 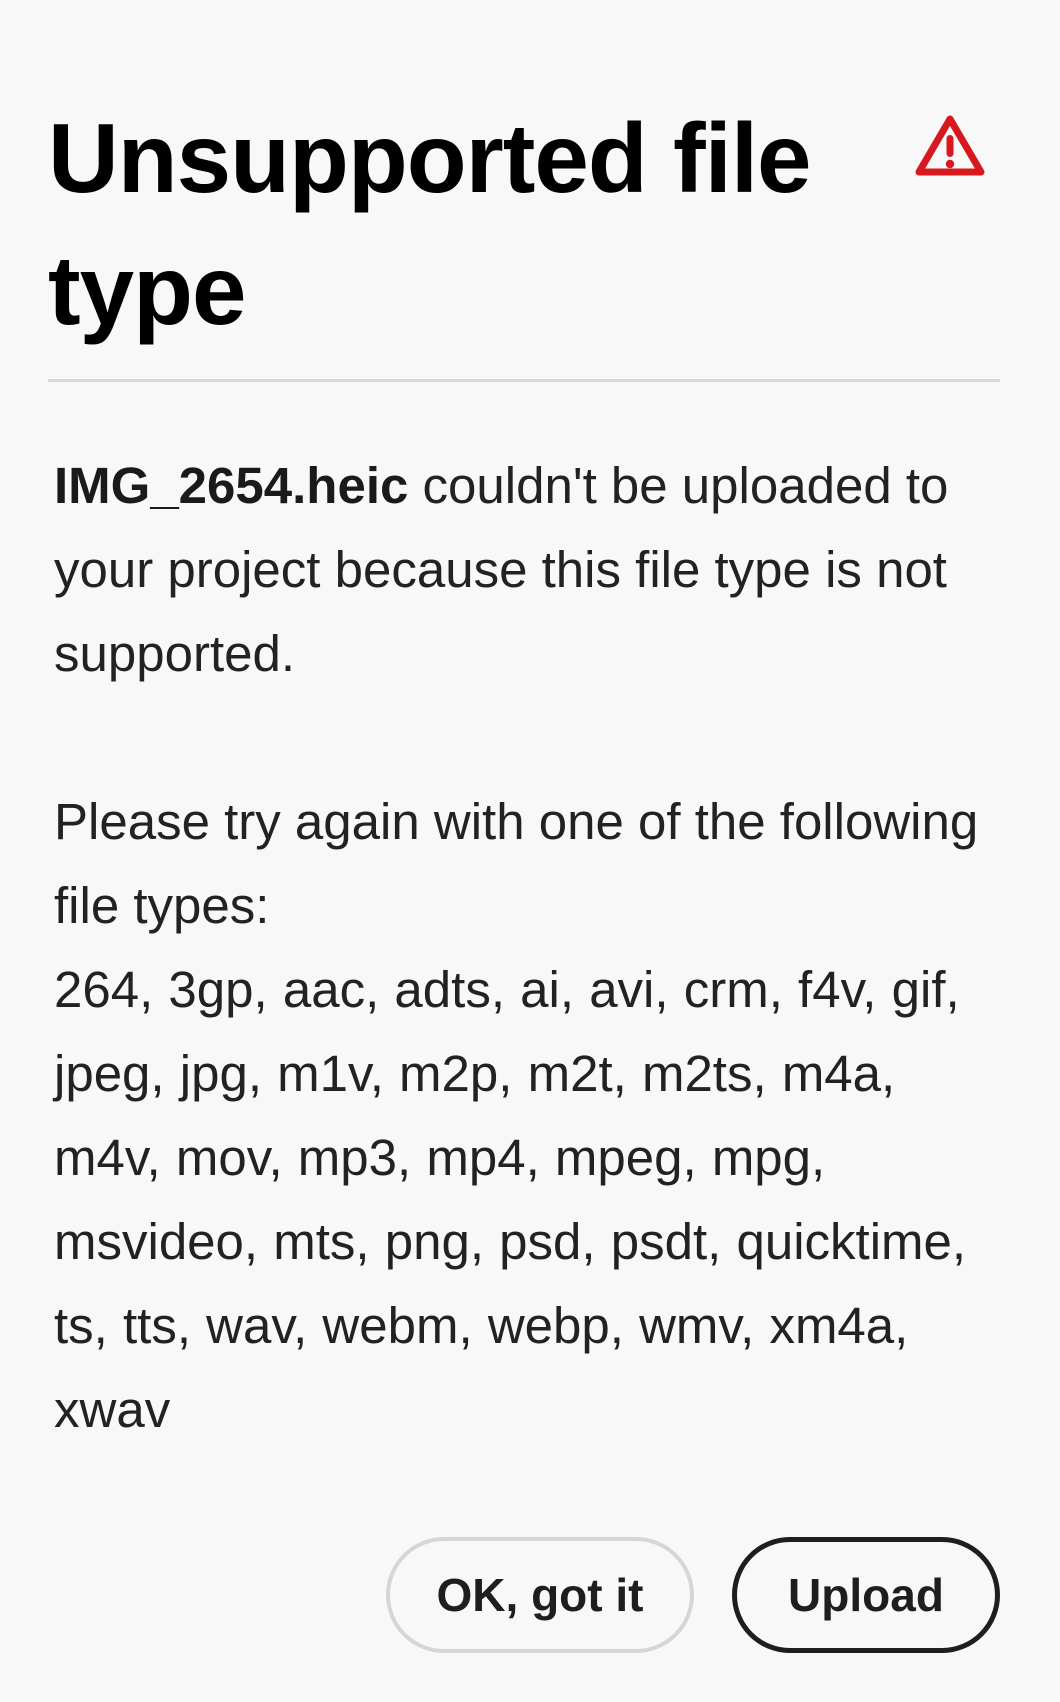 I want to click on alert-triangle-icon, so click(x=950, y=146).